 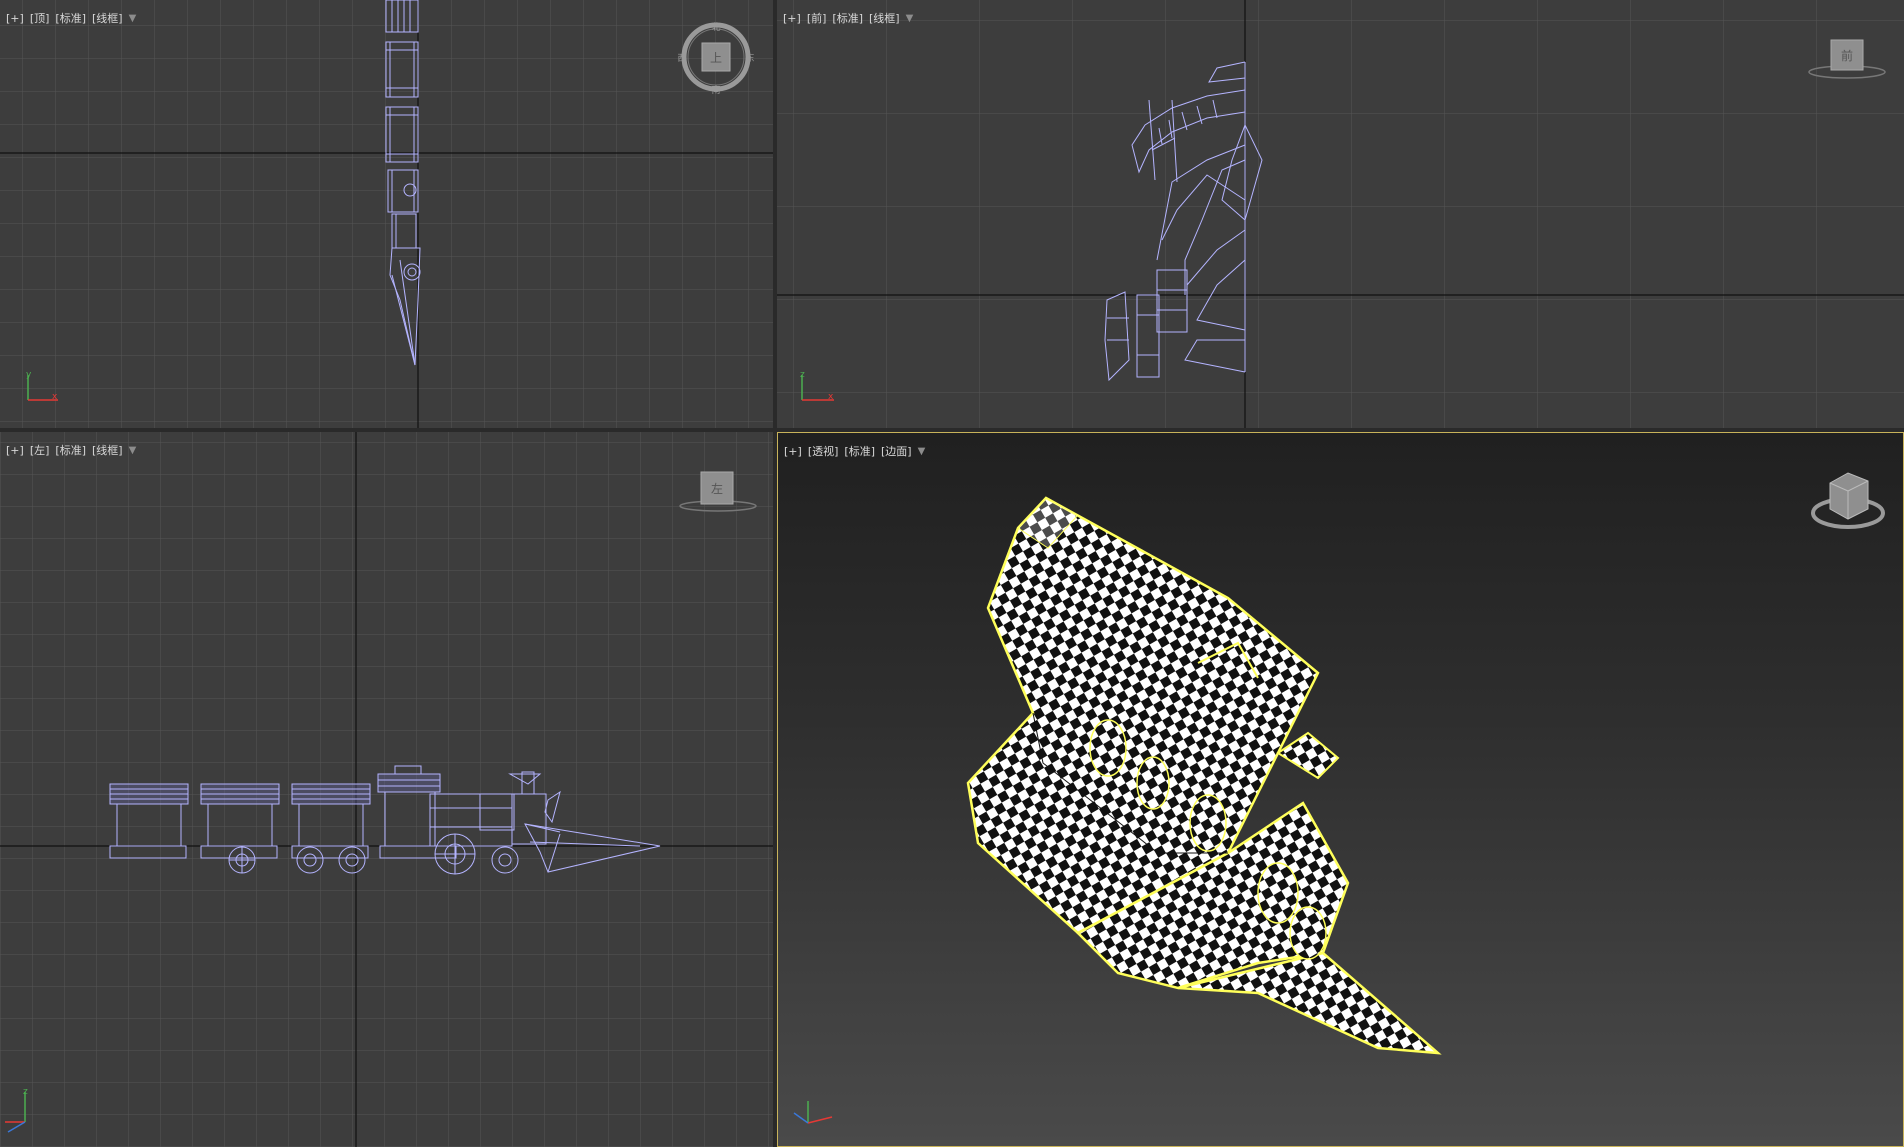 What do you see at coordinates (715, 27) in the screenshot?
I see `compass-north: 北` at bounding box center [715, 27].